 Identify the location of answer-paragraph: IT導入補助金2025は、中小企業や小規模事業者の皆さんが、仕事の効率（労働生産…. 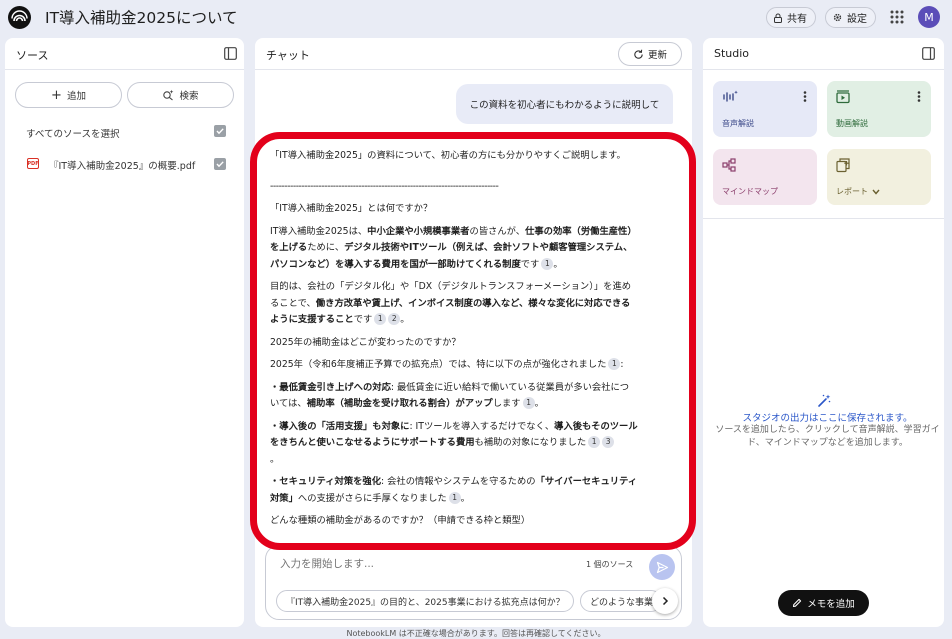
(453, 247).